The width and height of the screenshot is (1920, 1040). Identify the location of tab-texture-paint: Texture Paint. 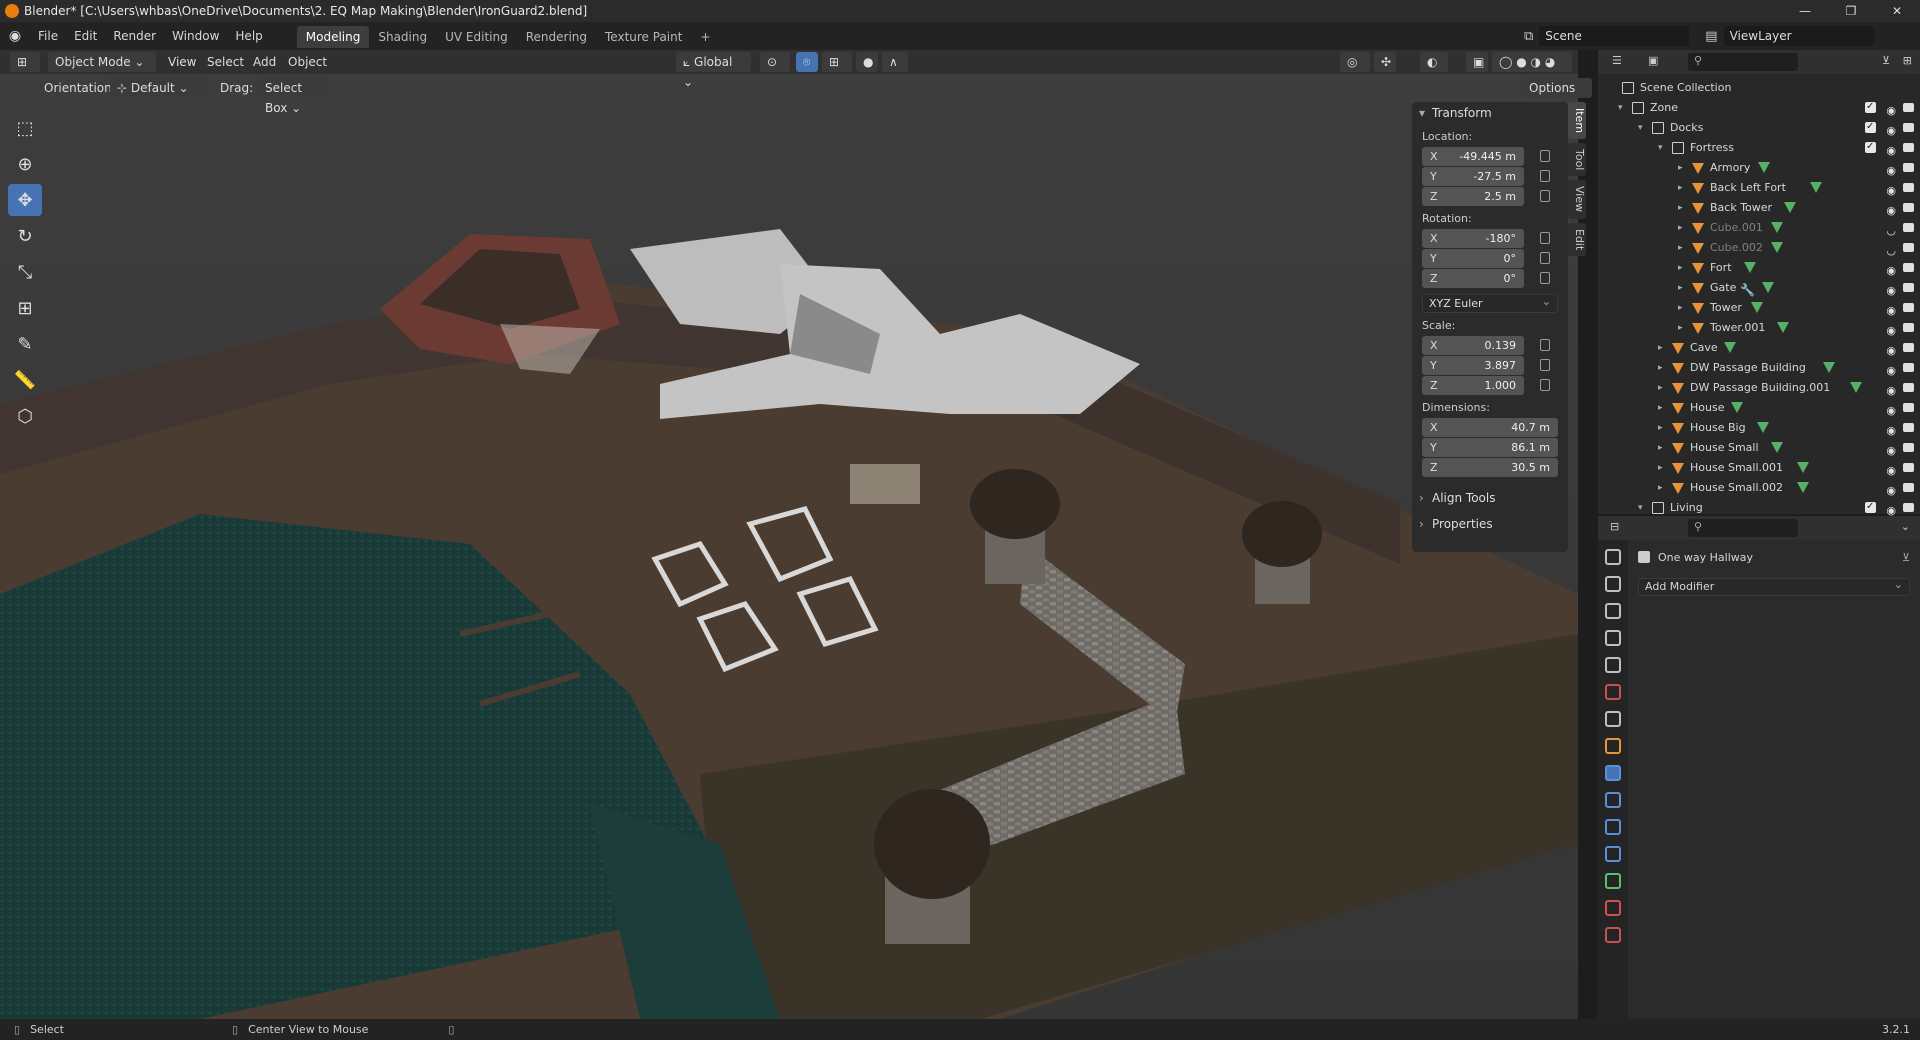
(643, 37).